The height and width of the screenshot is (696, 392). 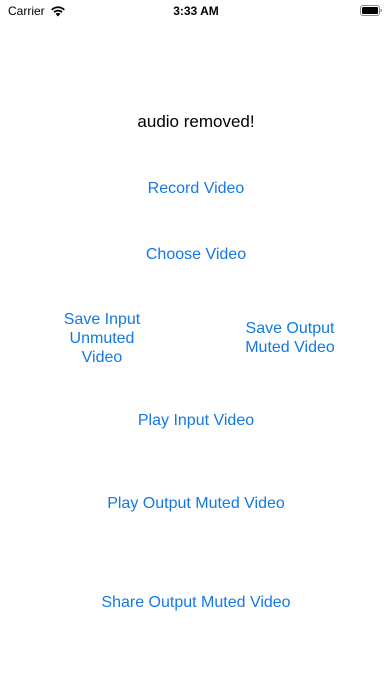 I want to click on play-output-muted-video-button: Play Output Muted Video, so click(x=196, y=503).